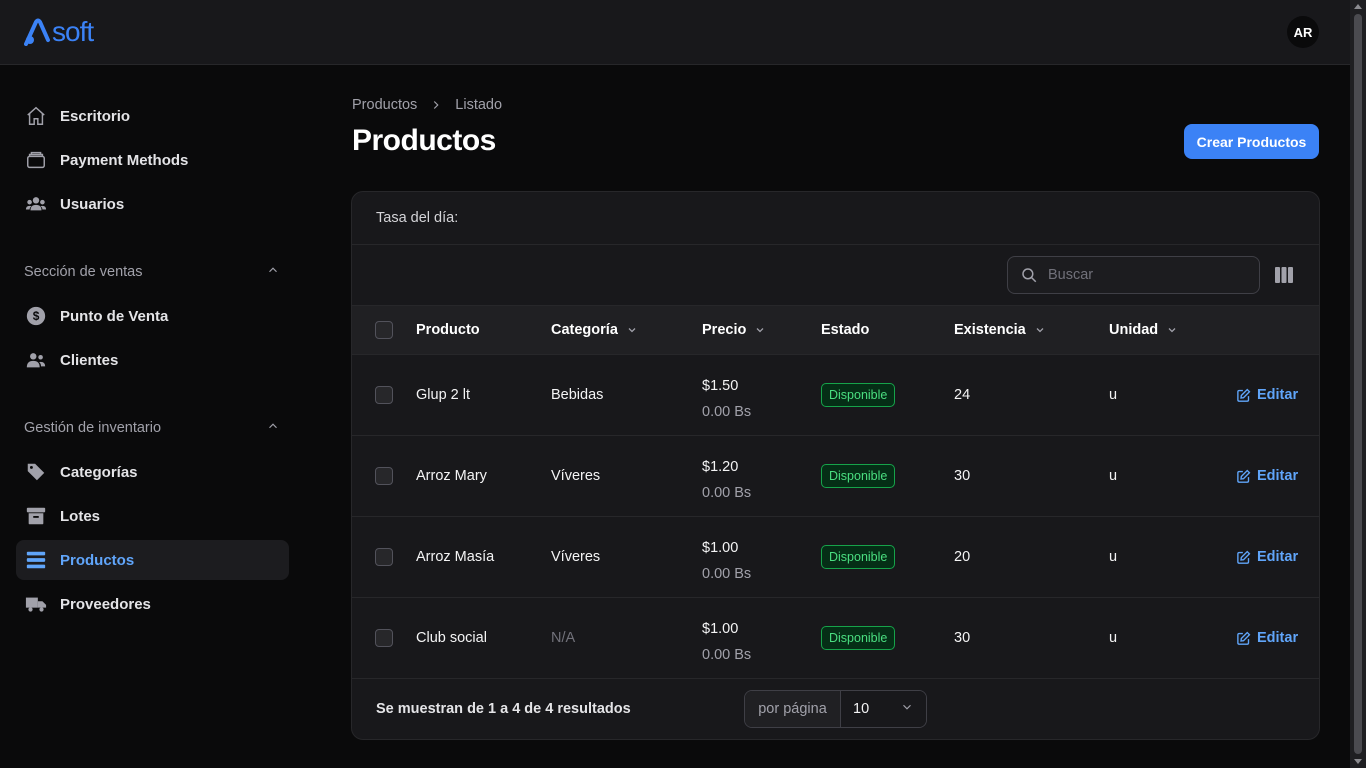  I want to click on sidebar-item-label: Lotes, so click(80, 516).